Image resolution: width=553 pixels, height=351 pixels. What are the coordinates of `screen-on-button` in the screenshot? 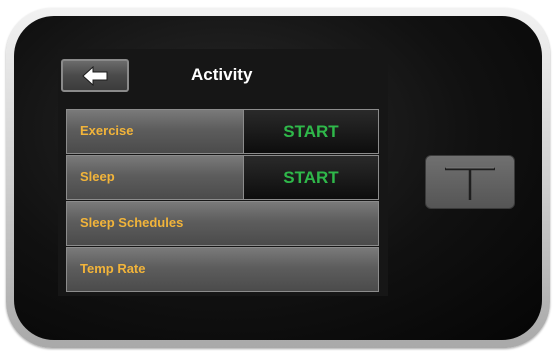 It's located at (470, 182).